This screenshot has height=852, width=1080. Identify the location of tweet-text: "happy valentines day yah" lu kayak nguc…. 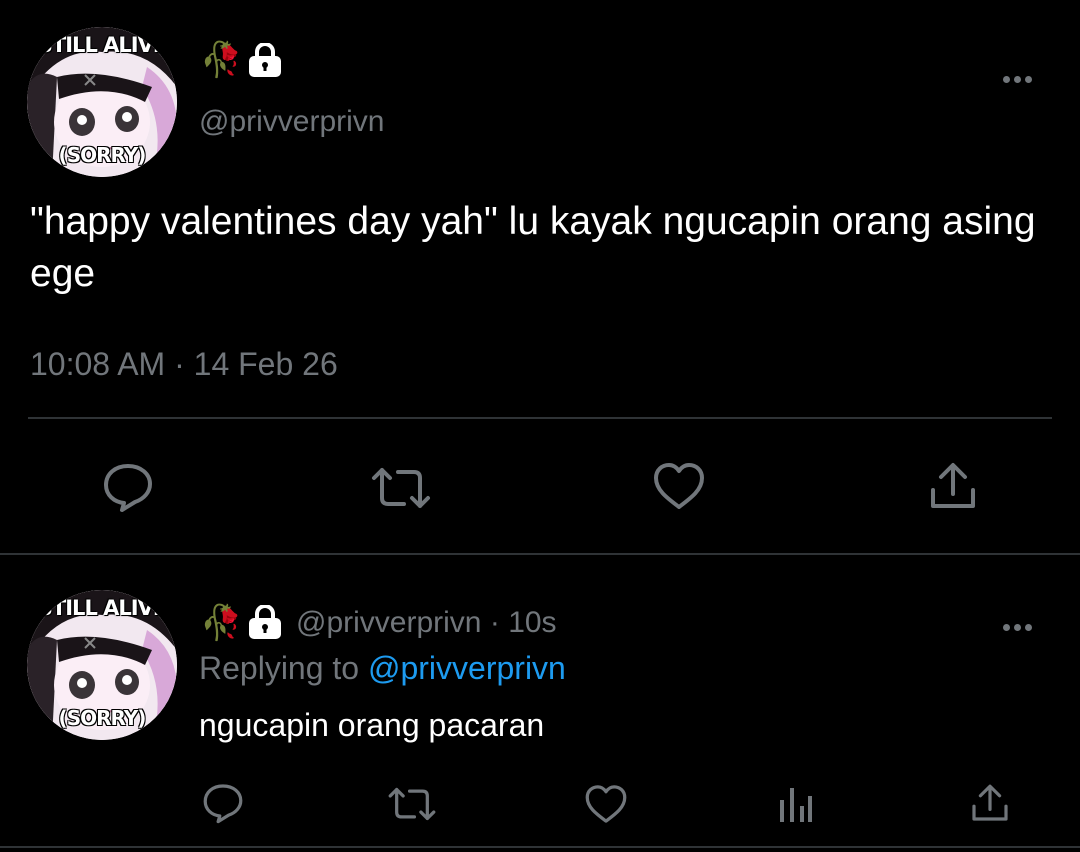
(533, 247).